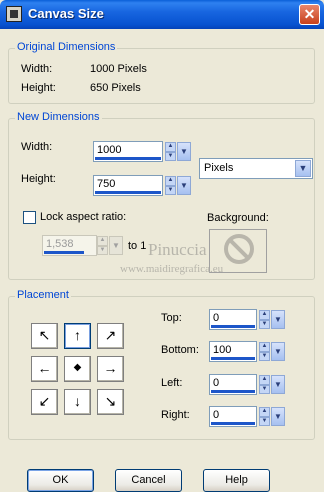  What do you see at coordinates (109, 150) in the screenshot?
I see `width-input-value: 1000` at bounding box center [109, 150].